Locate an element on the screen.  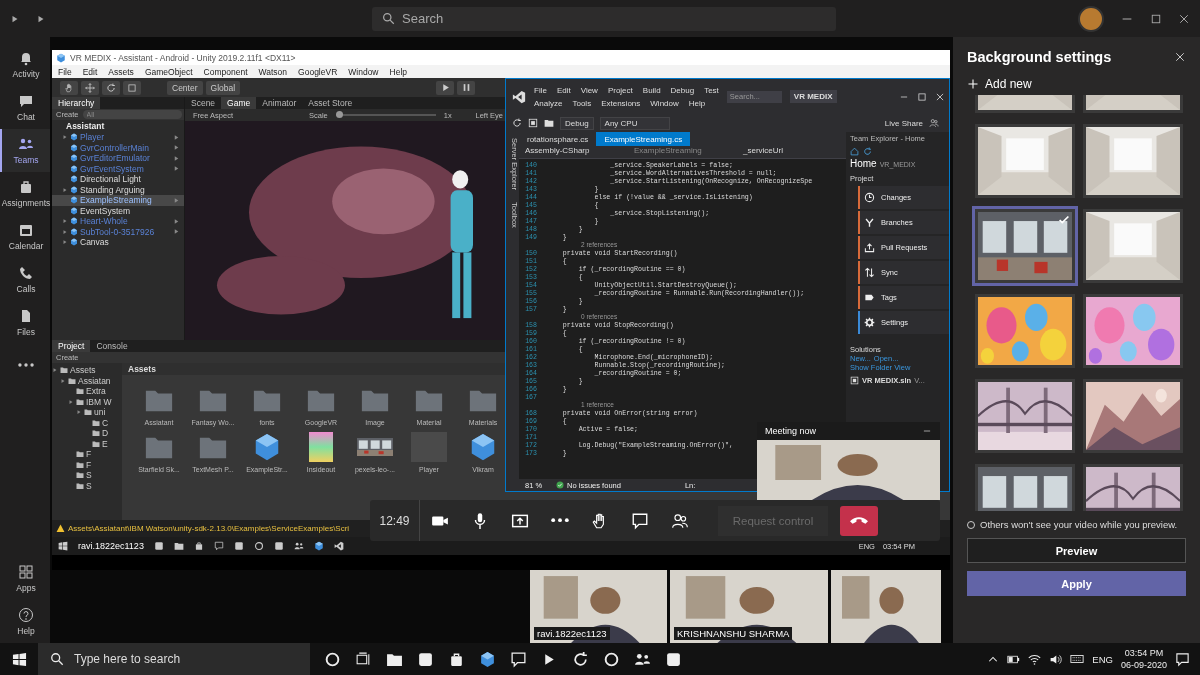
slider-thumb is located at coordinates (339, 114).